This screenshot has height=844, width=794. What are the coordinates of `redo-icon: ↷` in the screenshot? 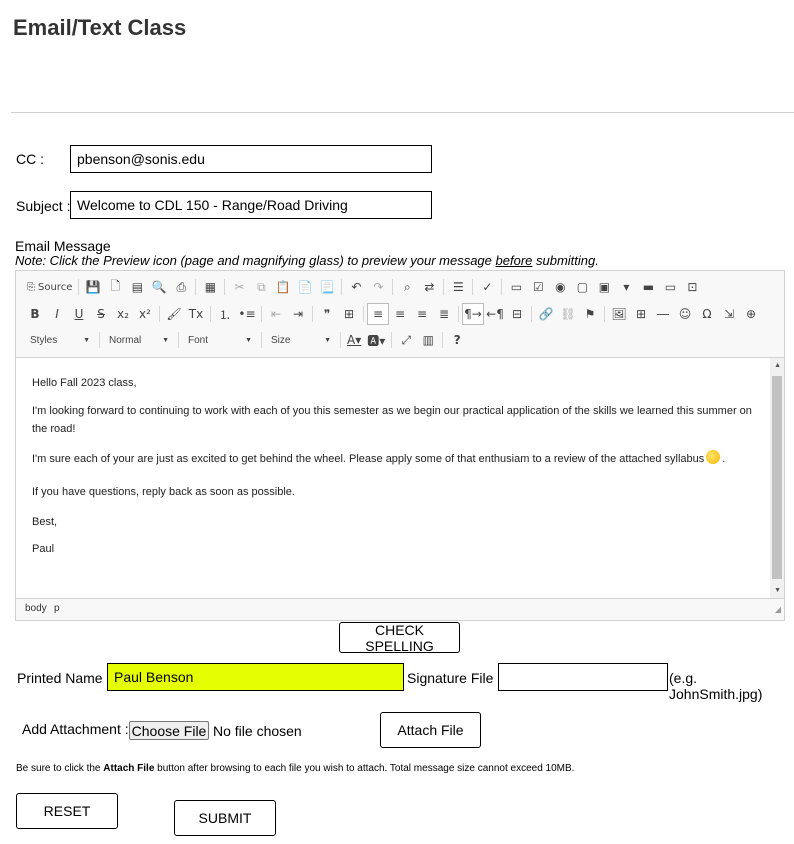 It's located at (378, 287).